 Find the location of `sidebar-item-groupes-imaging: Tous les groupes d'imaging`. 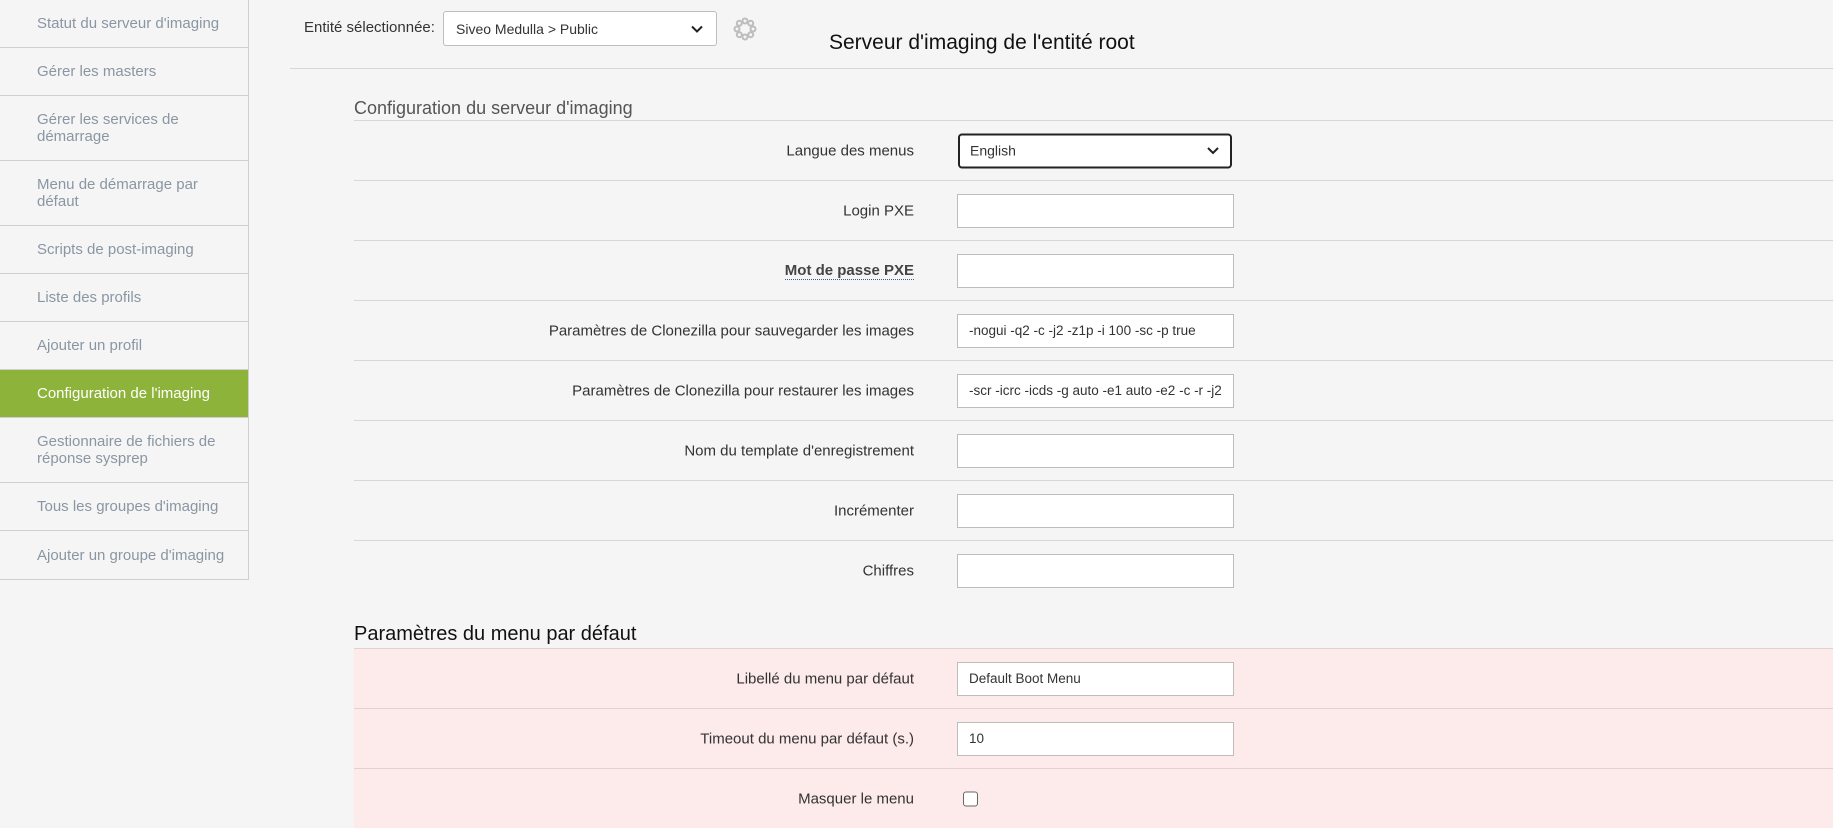

sidebar-item-groupes-imaging: Tous les groupes d'imaging is located at coordinates (124, 507).